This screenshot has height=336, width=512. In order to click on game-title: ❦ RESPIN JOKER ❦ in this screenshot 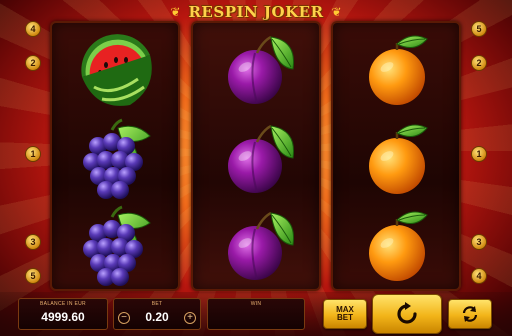, I will do `click(256, 12)`.